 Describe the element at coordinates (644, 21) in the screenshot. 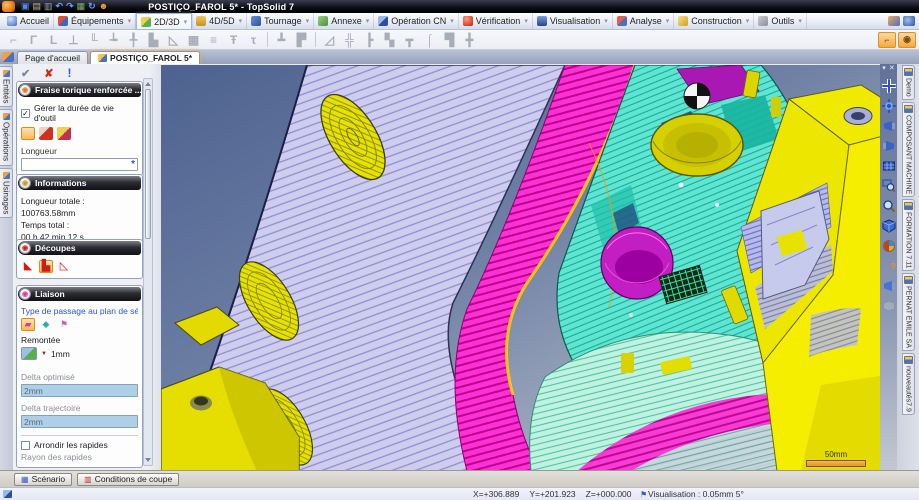

I see `tab-analyse: Analyse` at that location.